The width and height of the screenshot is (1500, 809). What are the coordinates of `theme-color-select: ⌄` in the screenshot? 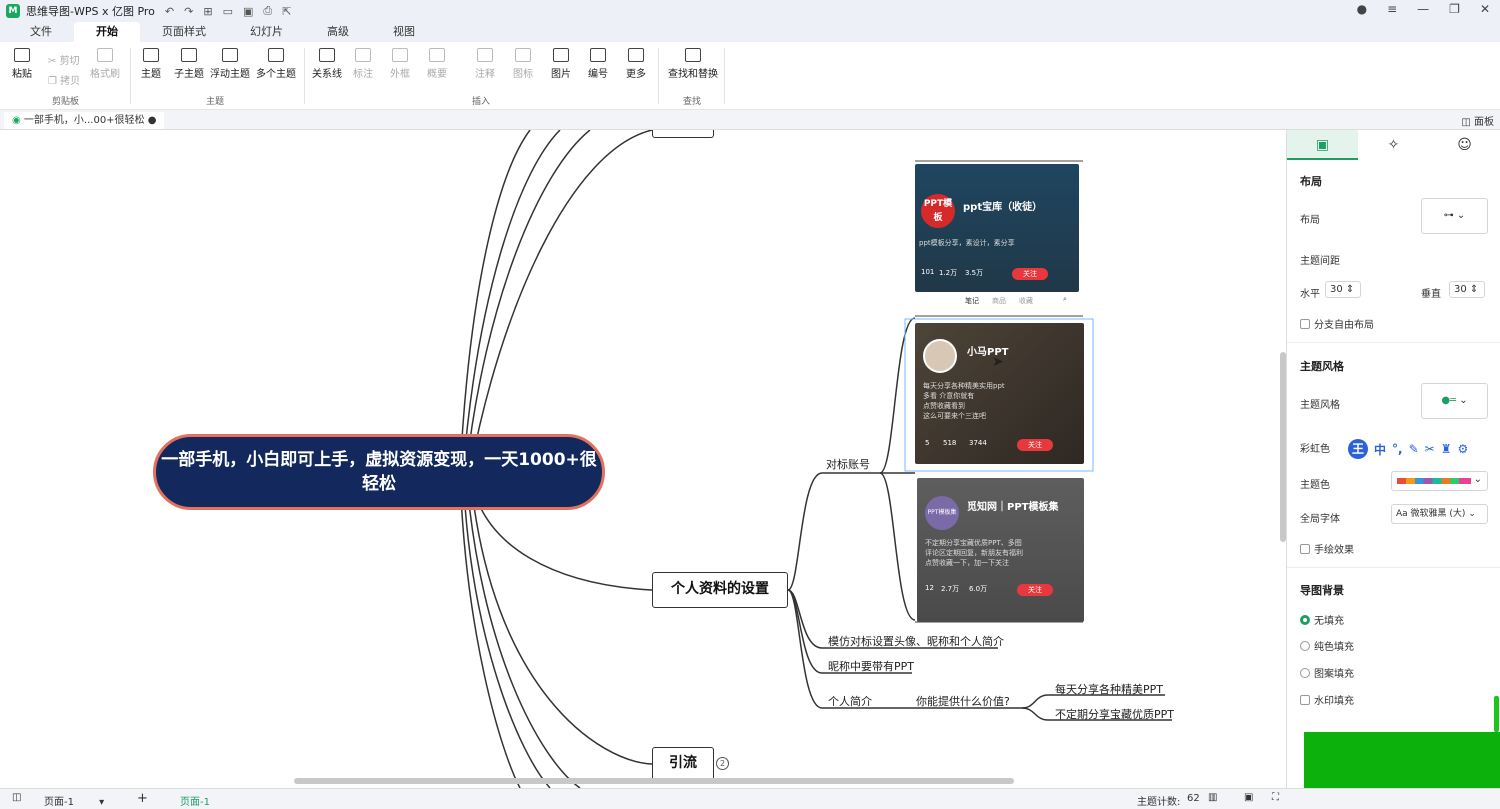 It's located at (1439, 481).